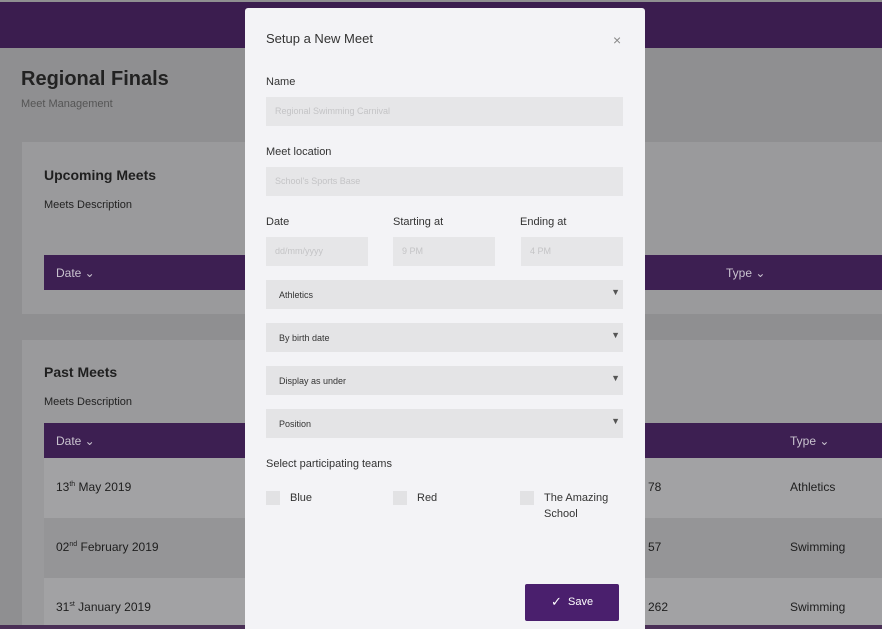 The height and width of the screenshot is (629, 882). Describe the element at coordinates (576, 506) in the screenshot. I see `team-amazing-school-label: The Amazing School` at that location.